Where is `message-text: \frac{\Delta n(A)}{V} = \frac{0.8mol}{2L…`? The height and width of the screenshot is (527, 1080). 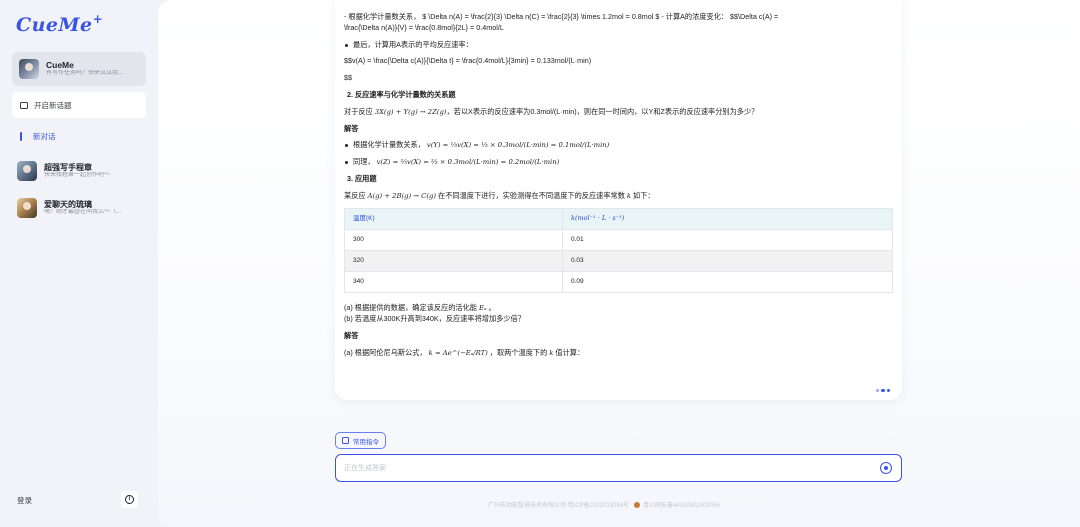
message-text: \frac{\Delta n(A)}{V} = \frac{0.8mol}{2L… is located at coordinates (424, 27).